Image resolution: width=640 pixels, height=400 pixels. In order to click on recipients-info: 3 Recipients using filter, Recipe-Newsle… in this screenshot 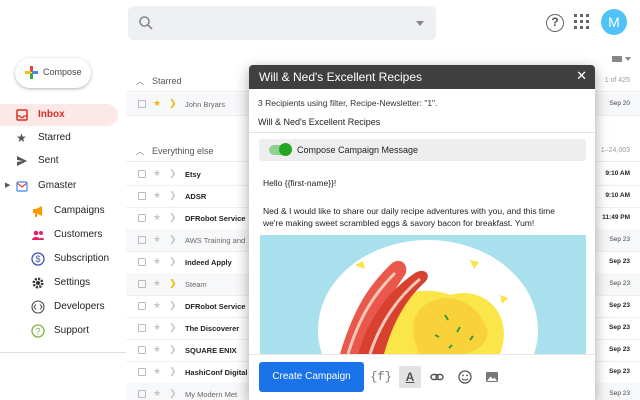, I will do `click(347, 103)`.